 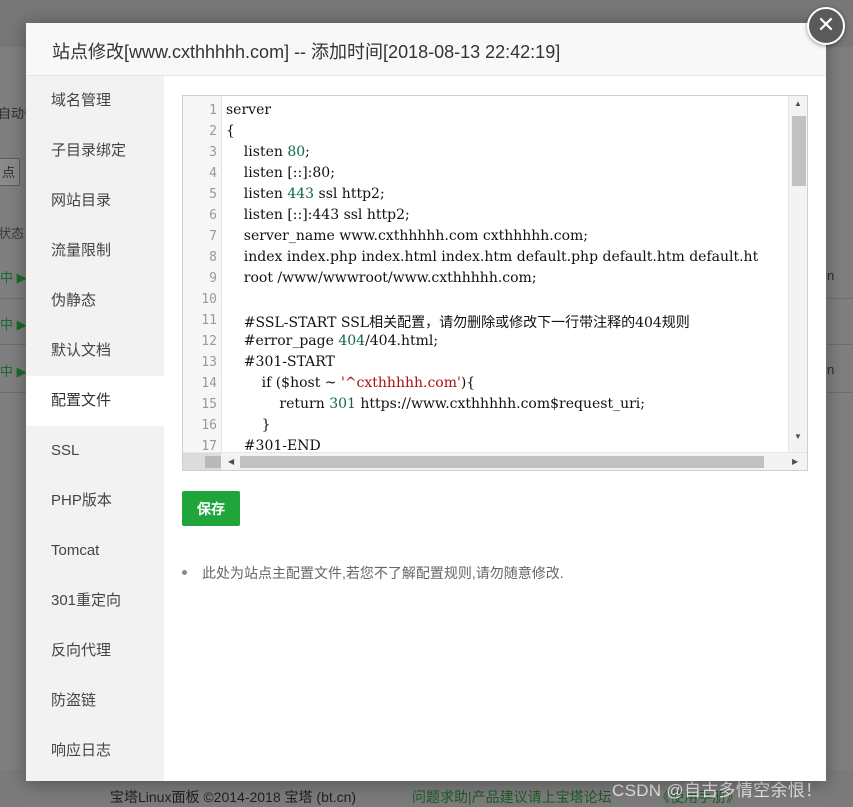 What do you see at coordinates (502, 462) in the screenshot?
I see `horizontal-scroll-thumb` at bounding box center [502, 462].